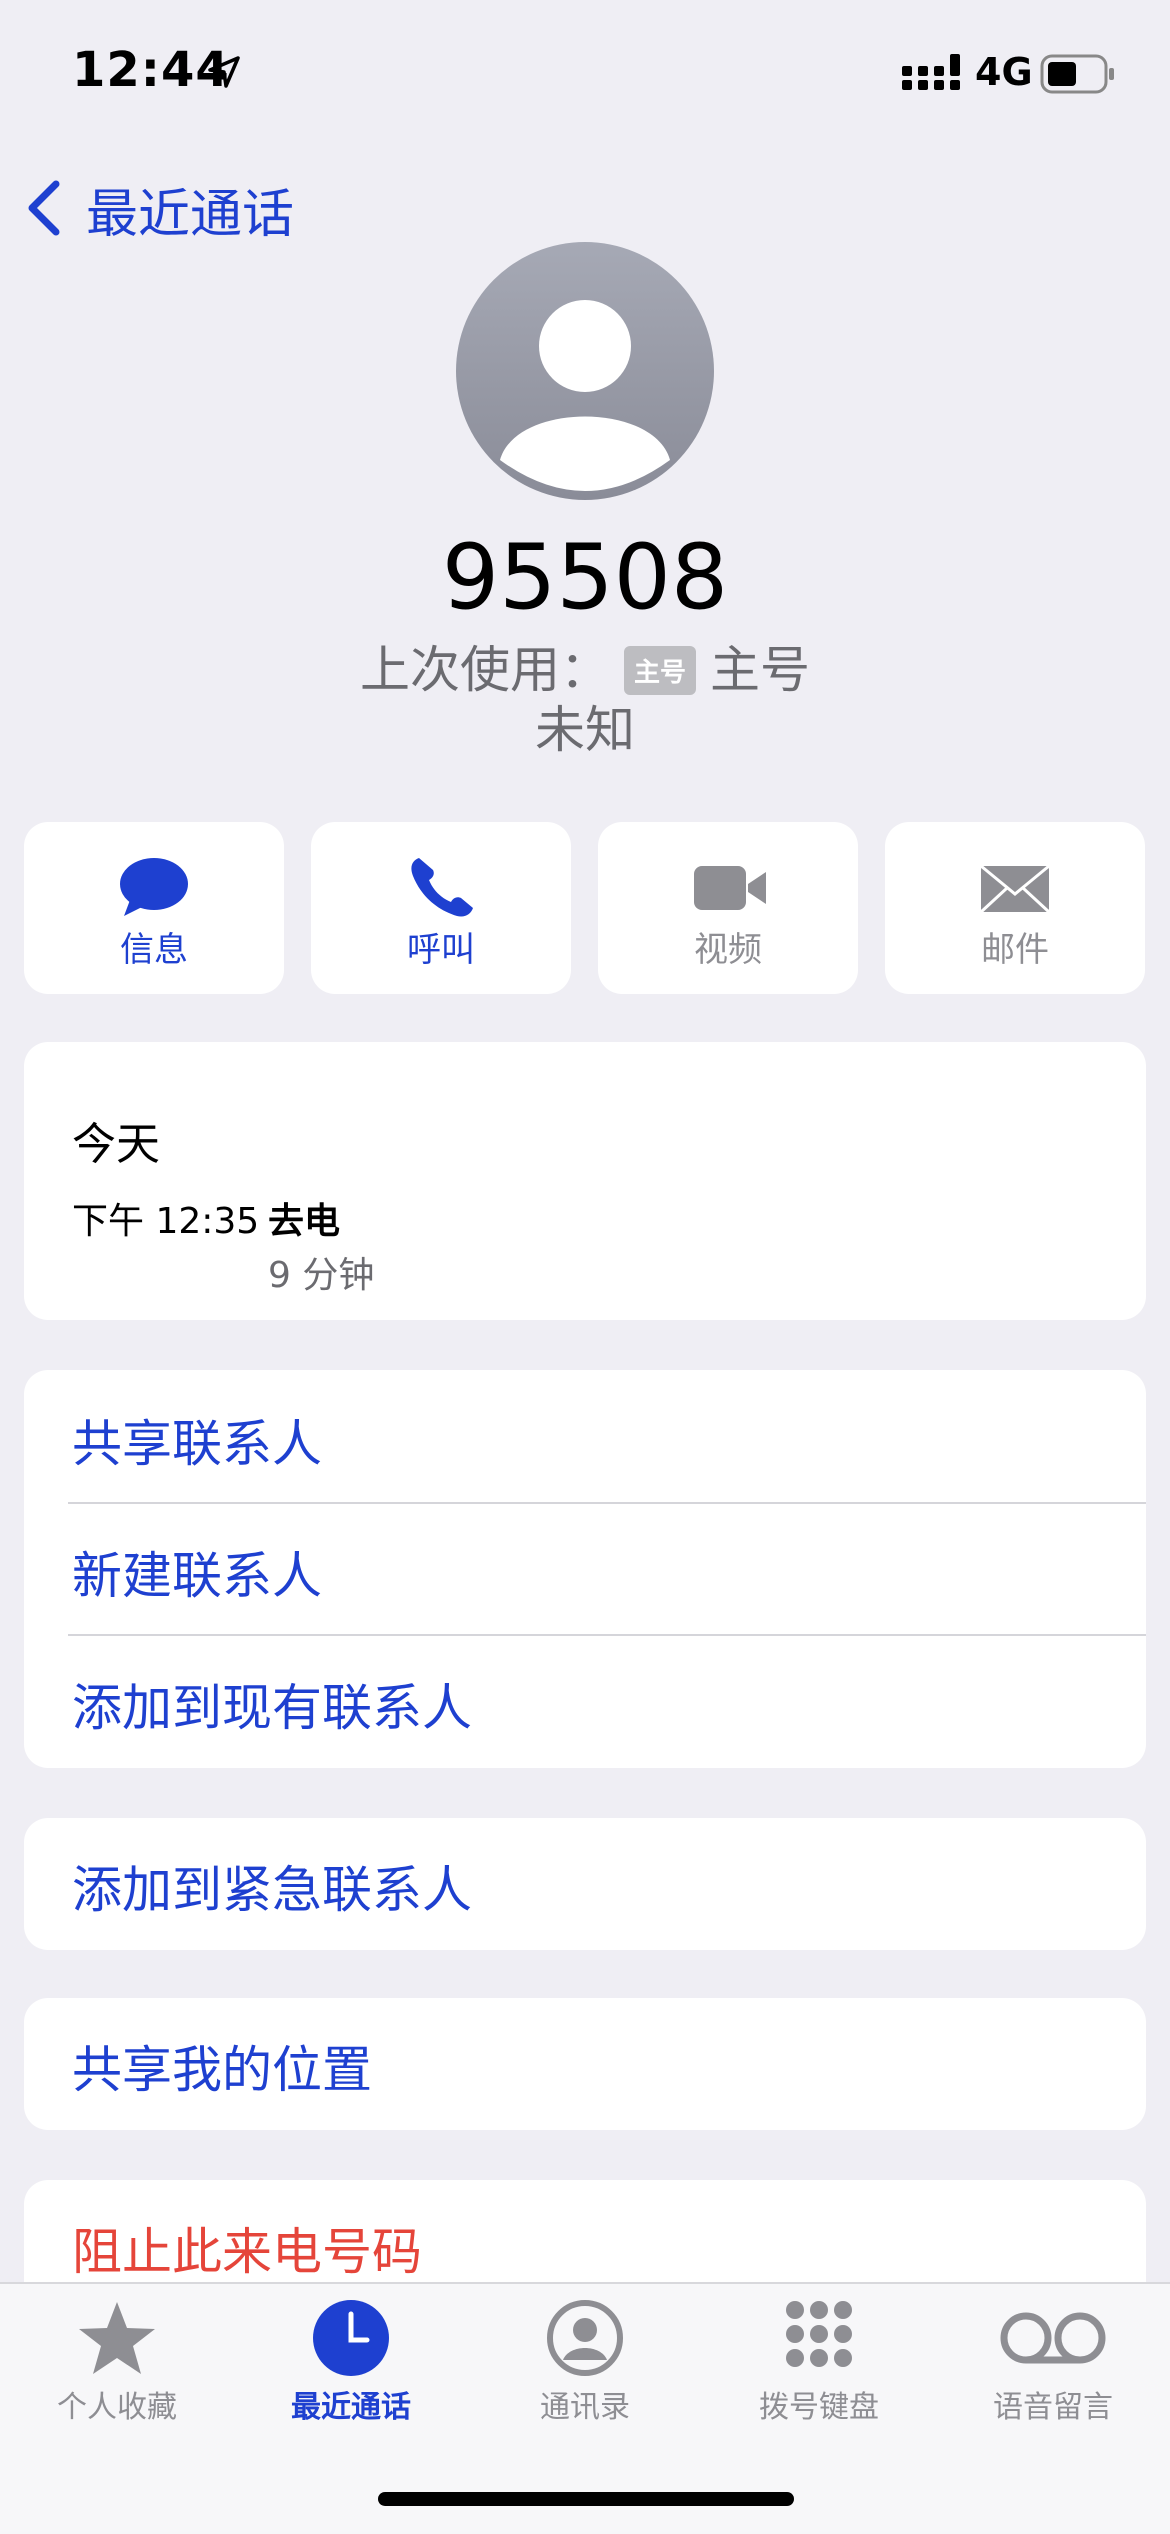 This screenshot has width=1170, height=2534. I want to click on call-label: 呼叫, so click(441, 950).